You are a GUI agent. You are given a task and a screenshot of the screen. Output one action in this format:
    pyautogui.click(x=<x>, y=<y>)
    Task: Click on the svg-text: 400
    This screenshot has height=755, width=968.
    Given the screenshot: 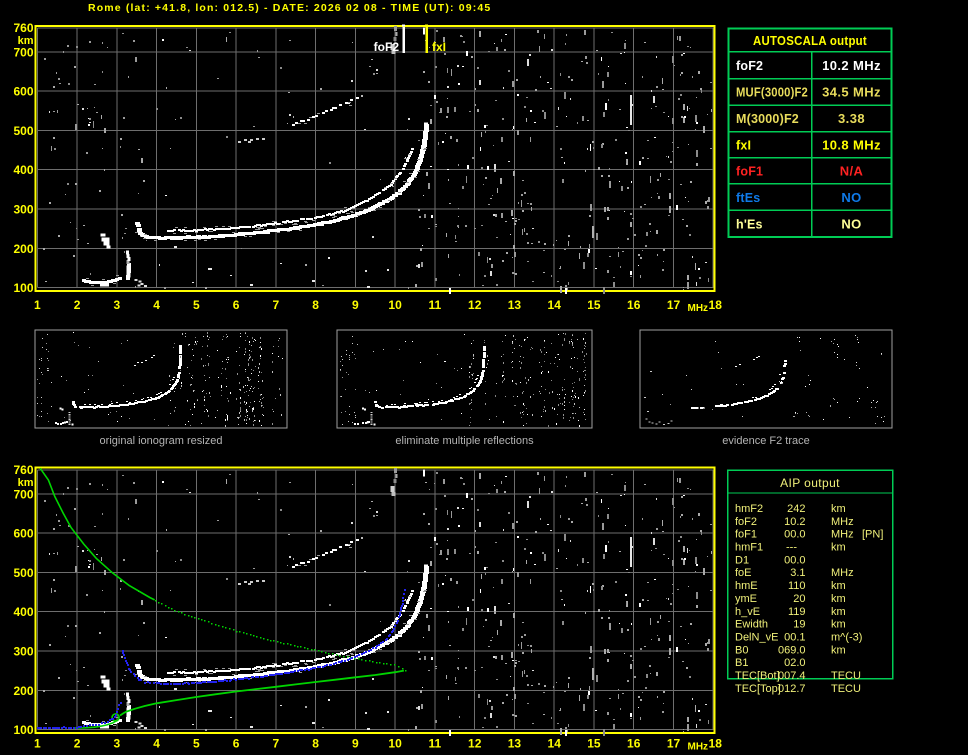 What is the action you would take?
    pyautogui.click(x=23, y=612)
    